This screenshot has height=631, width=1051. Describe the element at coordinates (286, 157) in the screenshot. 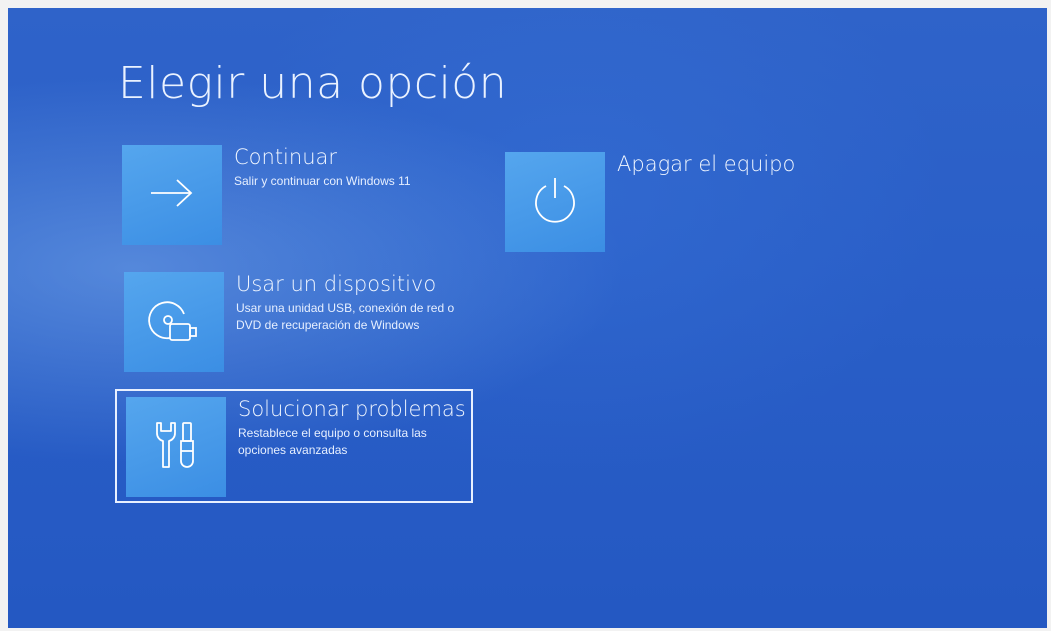

I see `option-title: Continuar` at that location.